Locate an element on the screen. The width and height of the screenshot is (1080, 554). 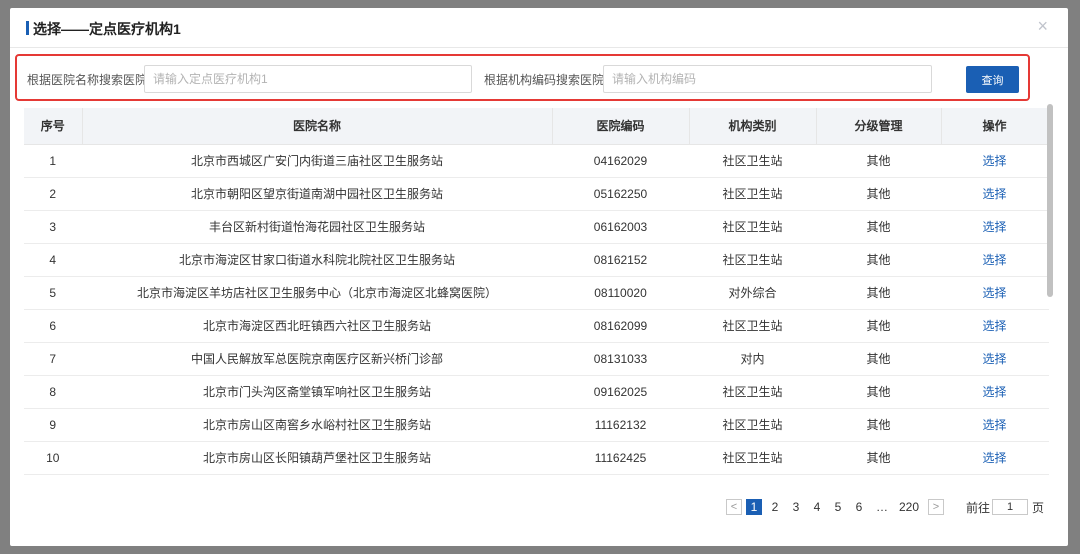
table-row: 8 北京市门头沟区斋堂镇军响社区卫生服务站 09162025 社区卫生站 其他 选择 is located at coordinates (536, 392).